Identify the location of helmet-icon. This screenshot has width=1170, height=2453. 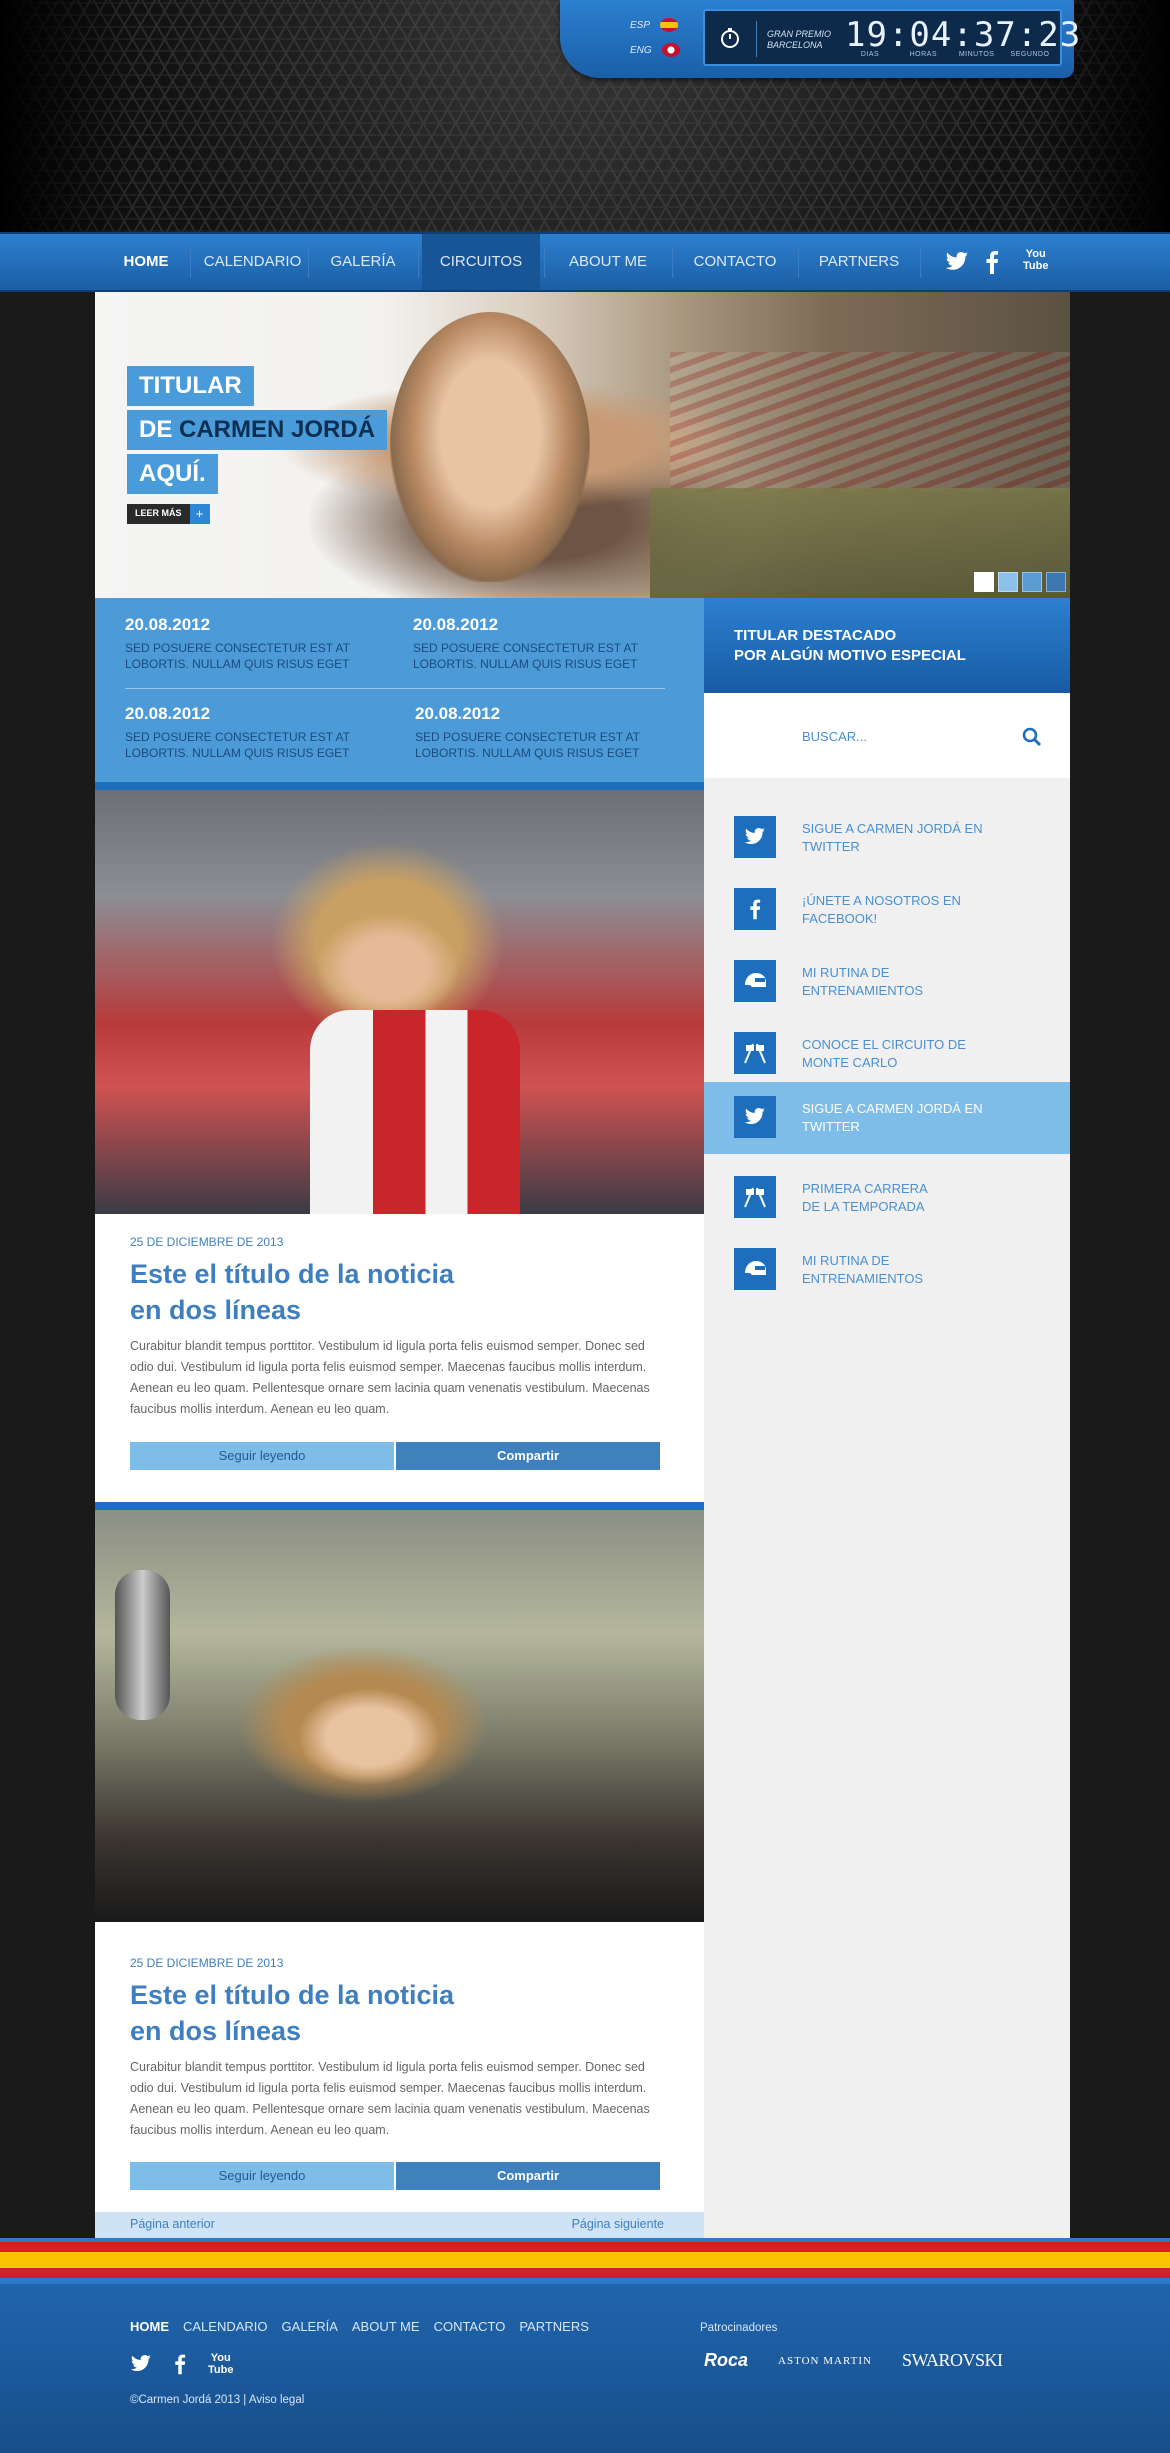
(755, 1269).